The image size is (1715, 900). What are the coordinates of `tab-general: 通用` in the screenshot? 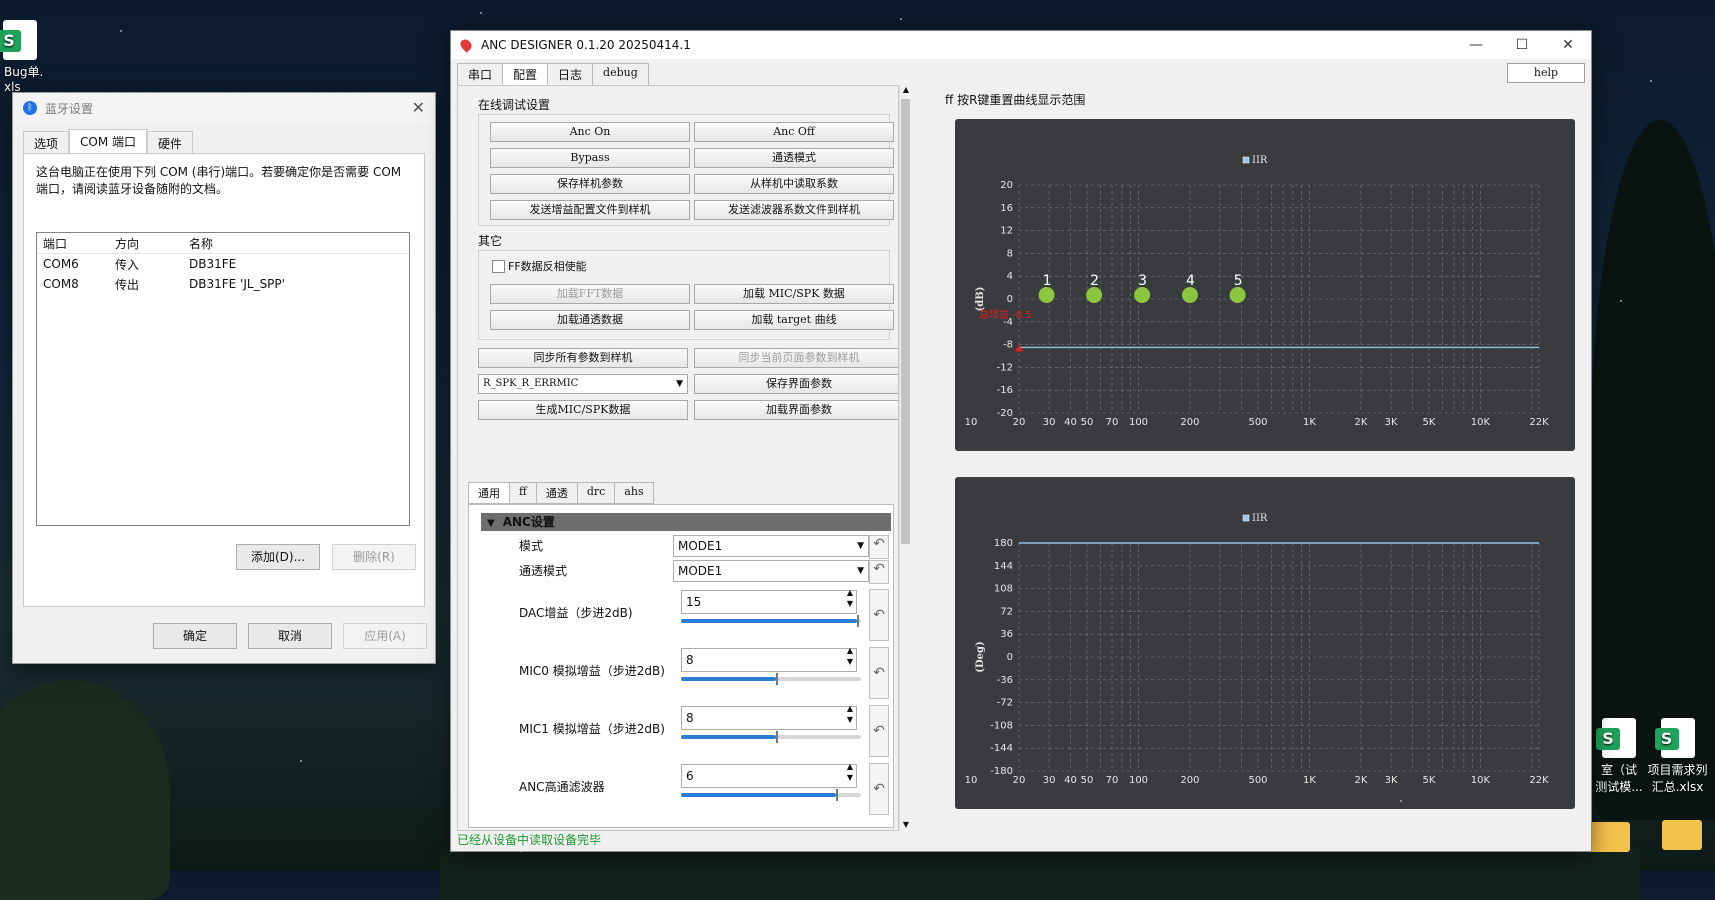 It's located at (489, 493).